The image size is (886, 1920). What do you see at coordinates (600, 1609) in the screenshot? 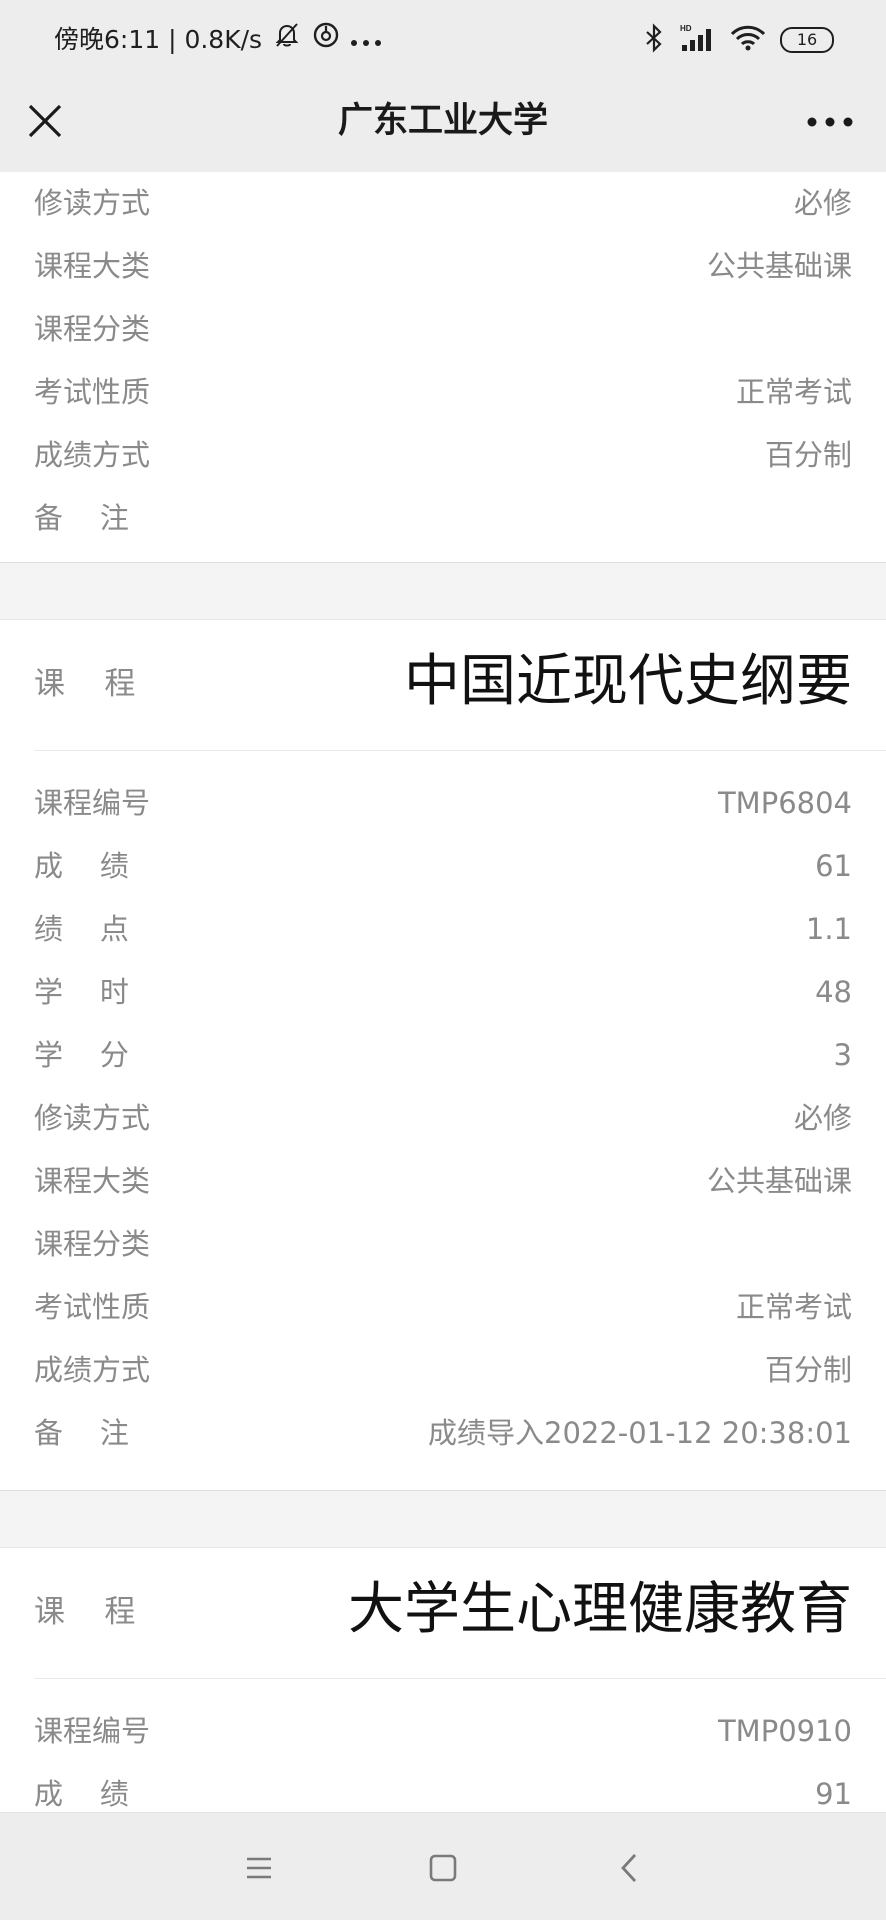
I see `course-name: 大学生心理健康教育` at bounding box center [600, 1609].